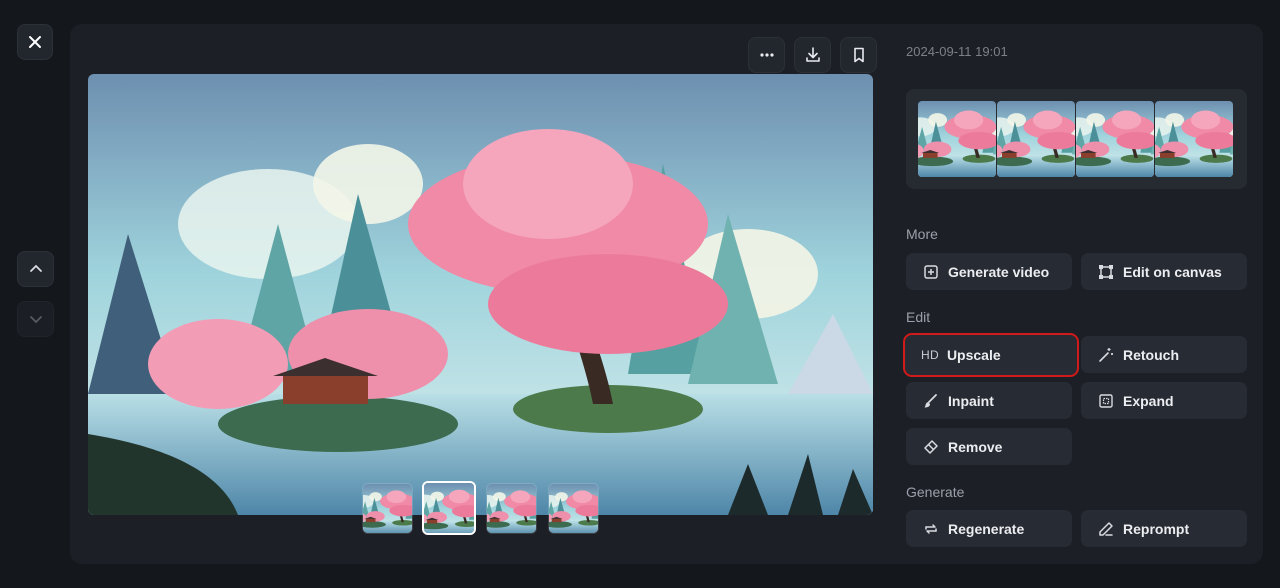 The width and height of the screenshot is (1280, 588). Describe the element at coordinates (986, 528) in the screenshot. I see `regenerate-label: Regenerate` at that location.